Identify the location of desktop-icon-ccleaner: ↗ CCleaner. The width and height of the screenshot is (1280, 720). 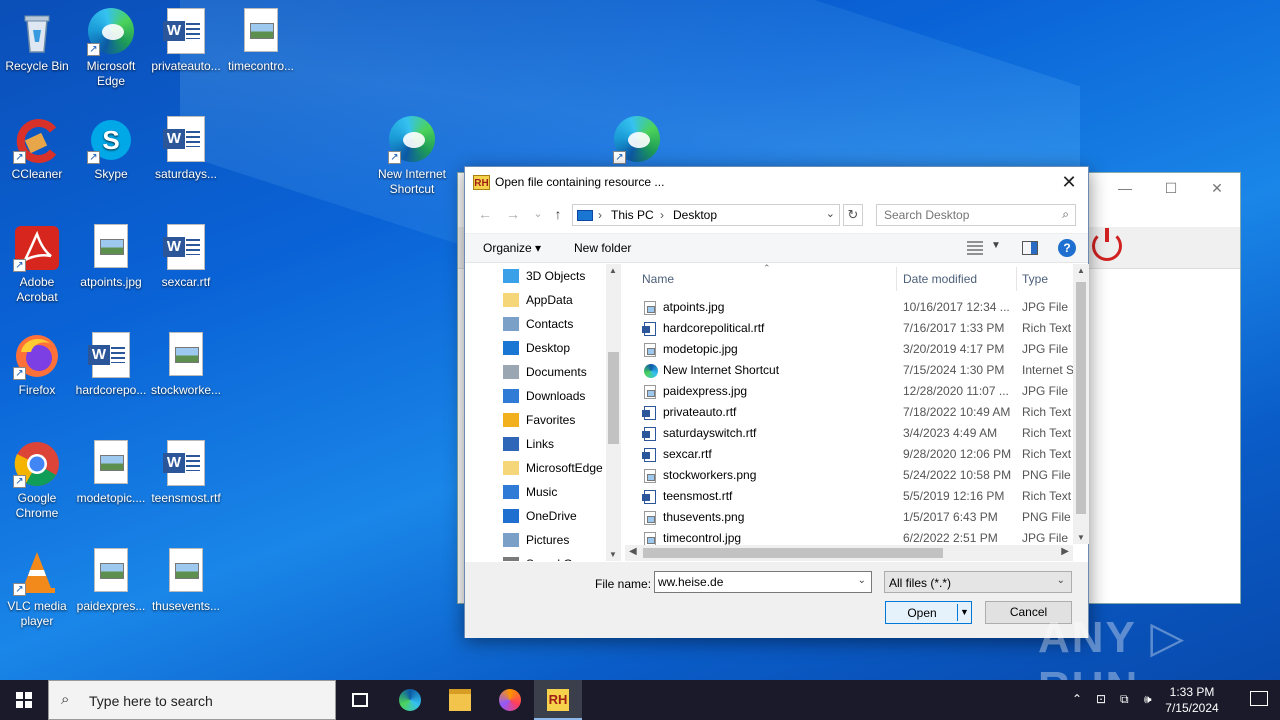
(37, 149).